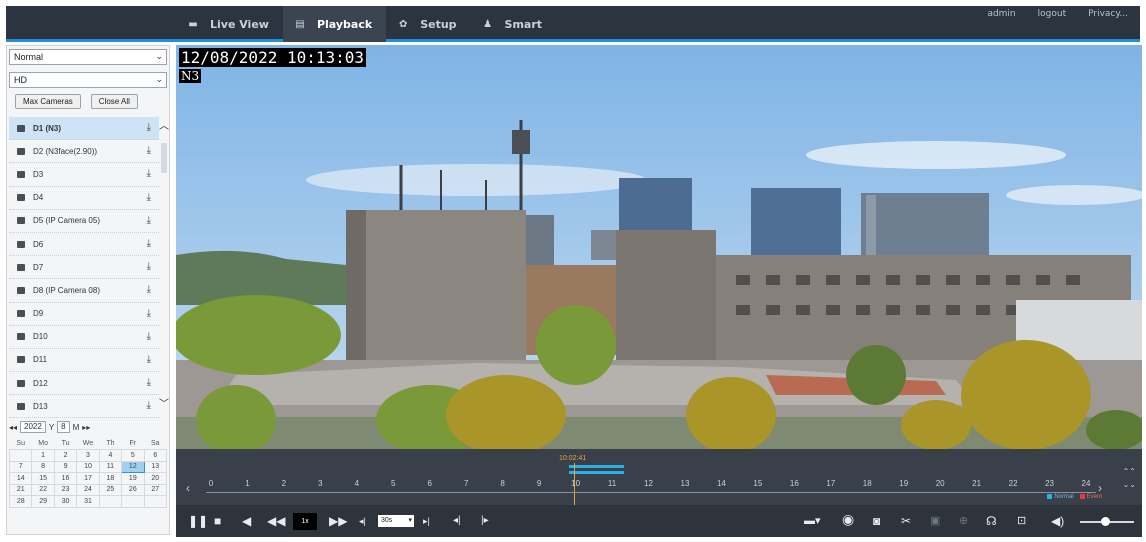 The height and width of the screenshot is (542, 1146). I want to click on volume-slider-handle, so click(1105, 521).